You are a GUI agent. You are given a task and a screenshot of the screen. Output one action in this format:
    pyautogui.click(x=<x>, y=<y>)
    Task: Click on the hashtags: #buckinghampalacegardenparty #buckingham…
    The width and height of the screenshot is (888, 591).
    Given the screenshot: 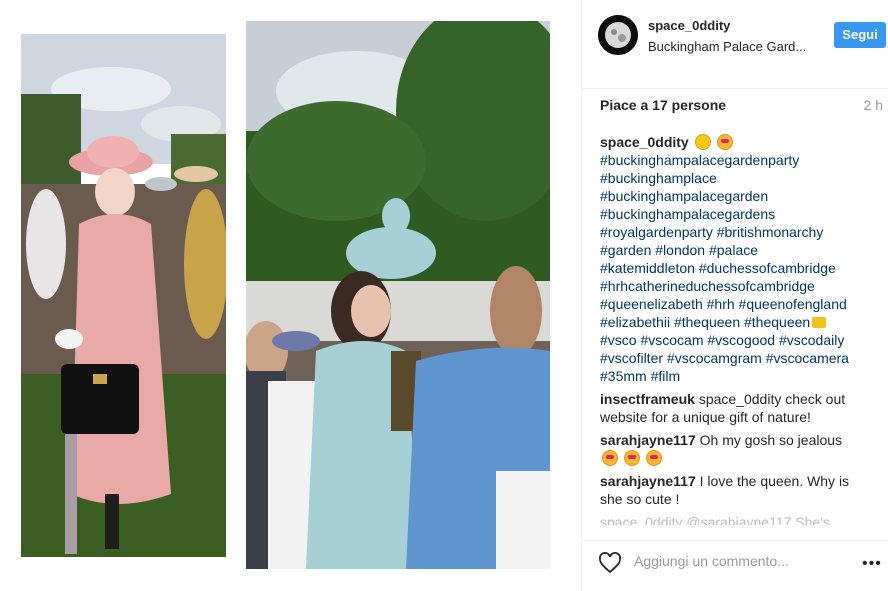 What is the action you would take?
    pyautogui.click(x=735, y=268)
    